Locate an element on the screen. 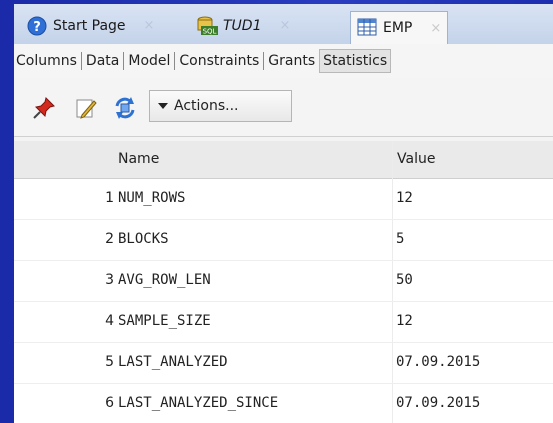 This screenshot has width=553, height=423. document-tab-bar: ? Start Page × SQL TUD1 × EMP × is located at coordinates (283, 24).